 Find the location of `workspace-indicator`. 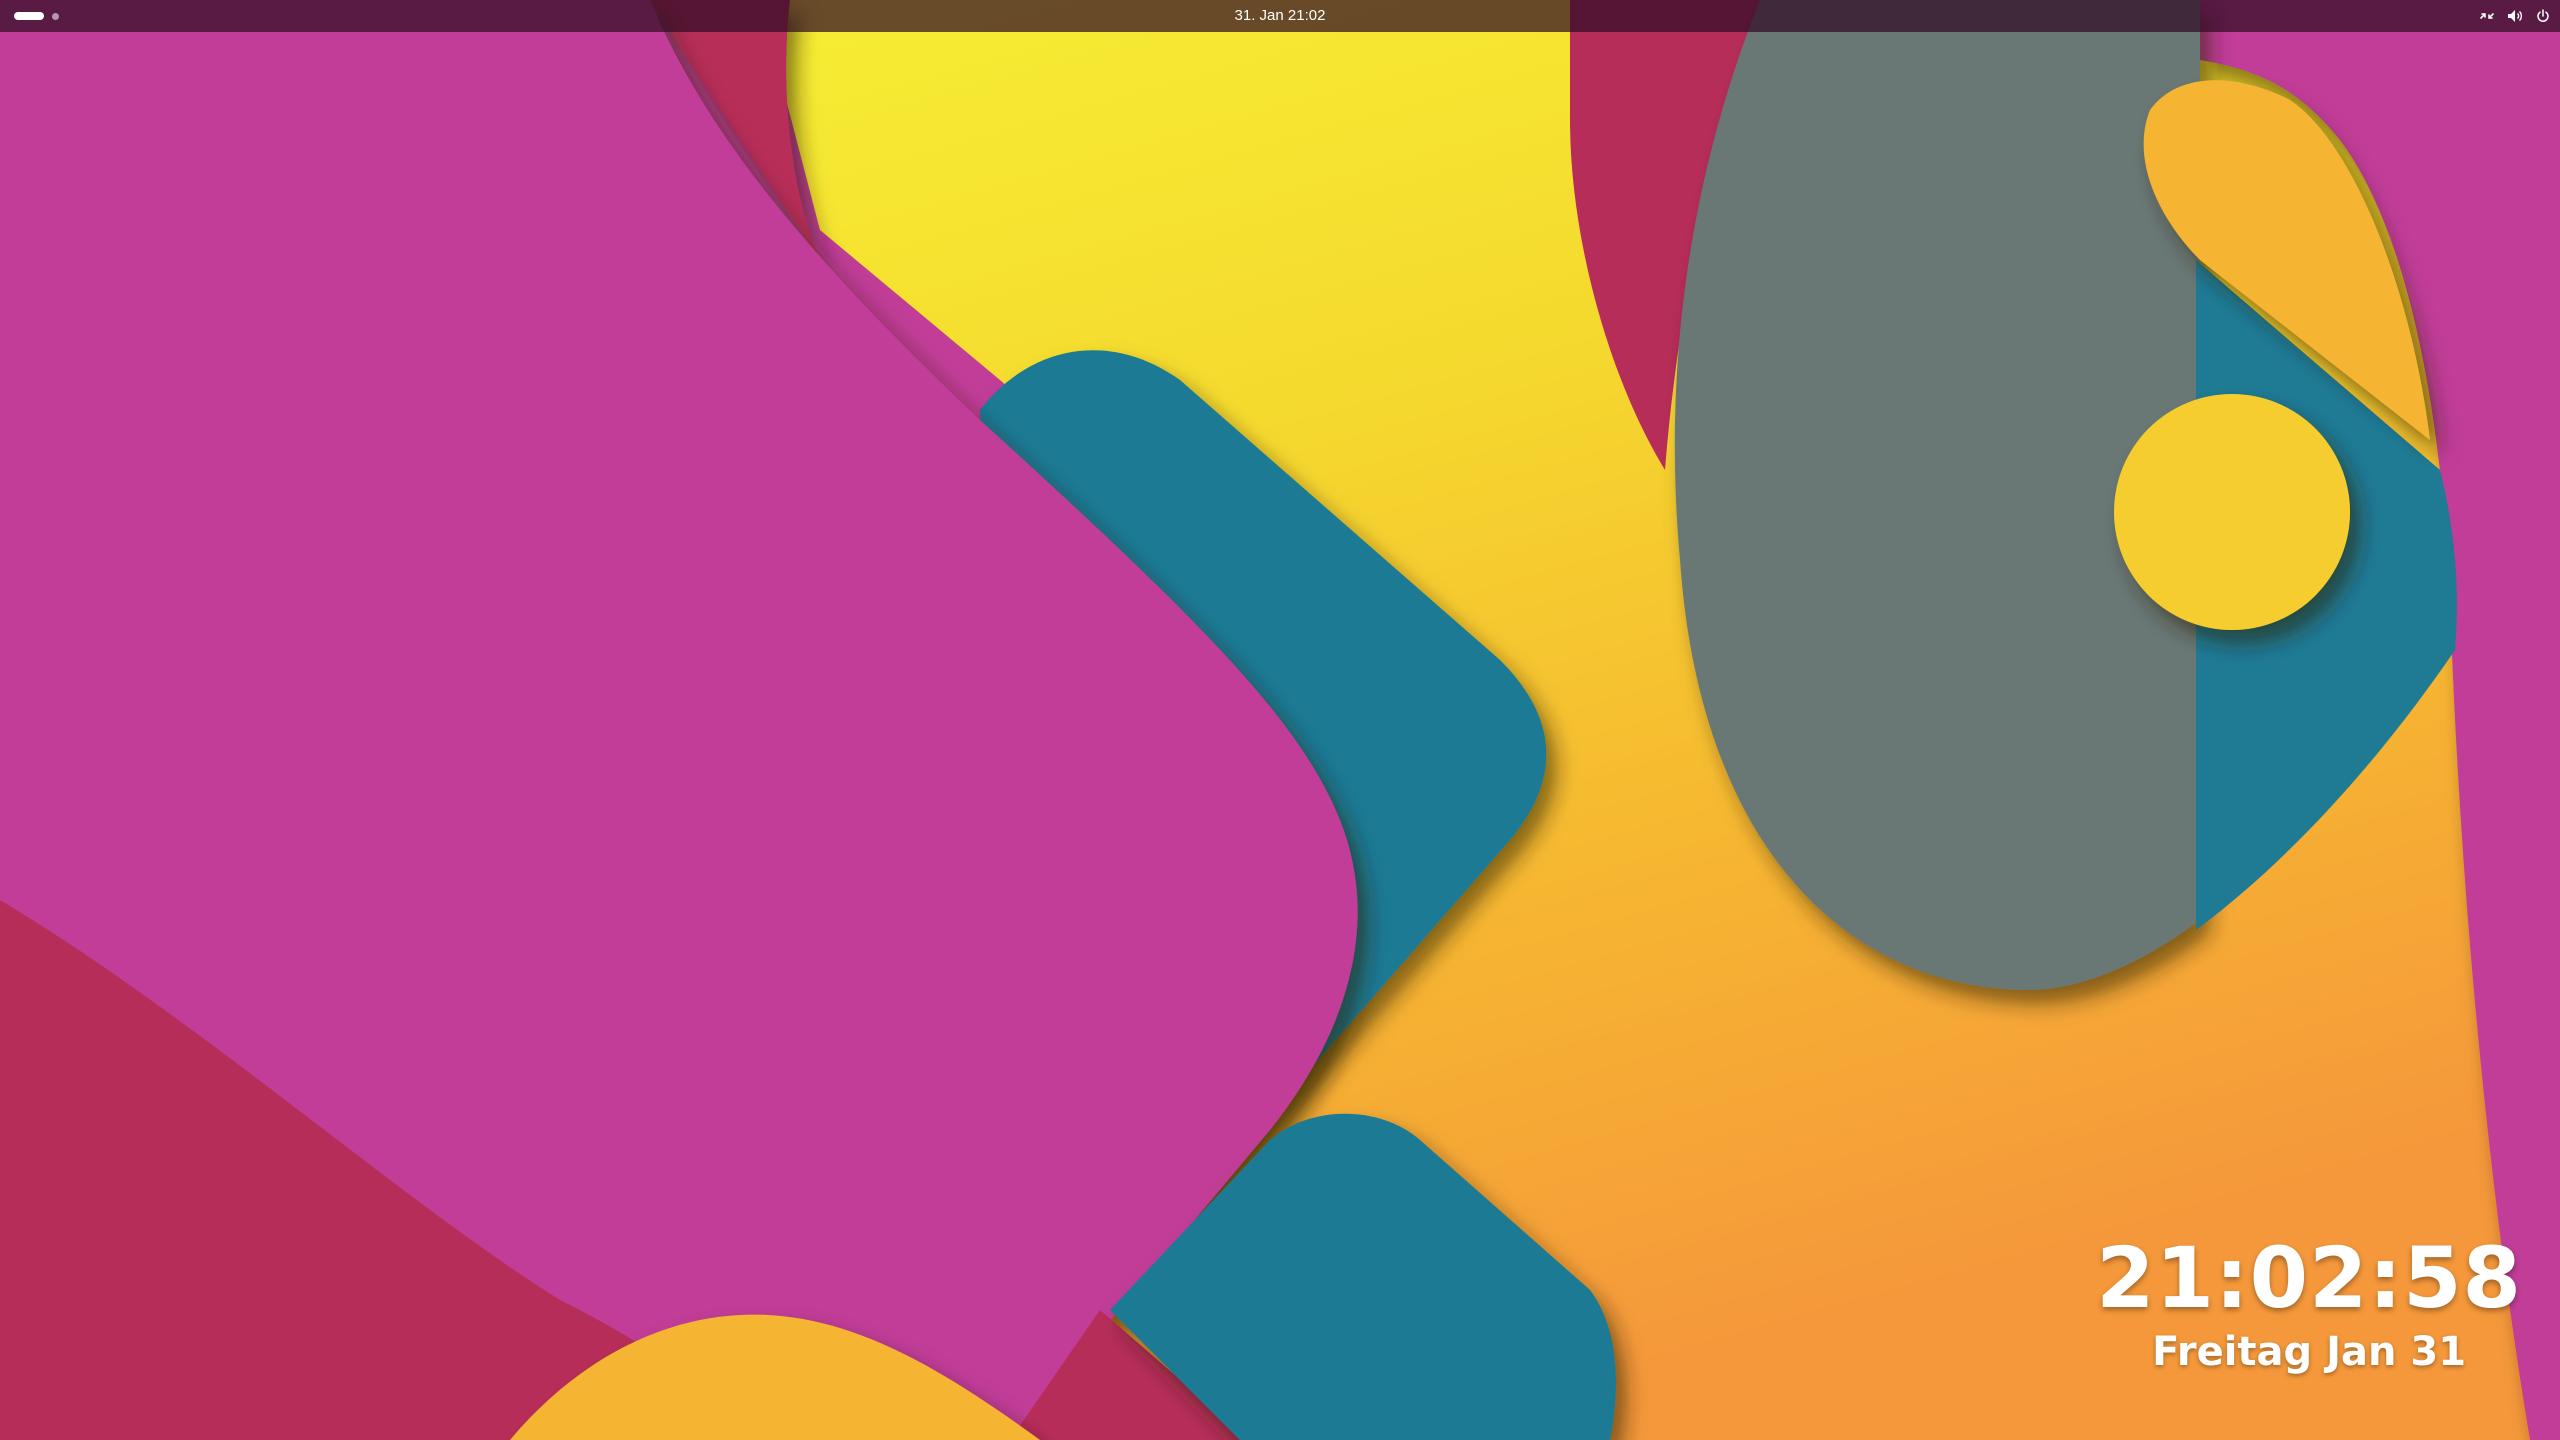

workspace-indicator is located at coordinates (55, 16).